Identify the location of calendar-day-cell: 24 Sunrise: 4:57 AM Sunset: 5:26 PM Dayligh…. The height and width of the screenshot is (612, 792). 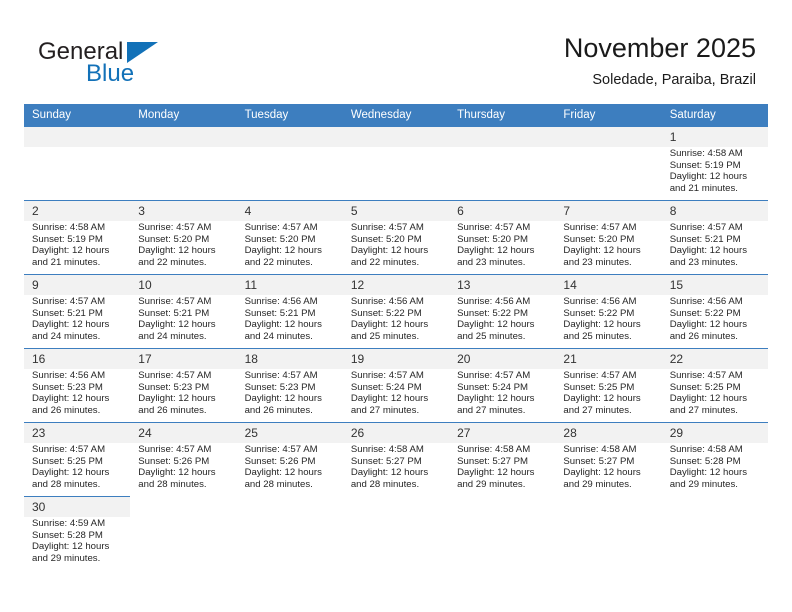
(183, 459).